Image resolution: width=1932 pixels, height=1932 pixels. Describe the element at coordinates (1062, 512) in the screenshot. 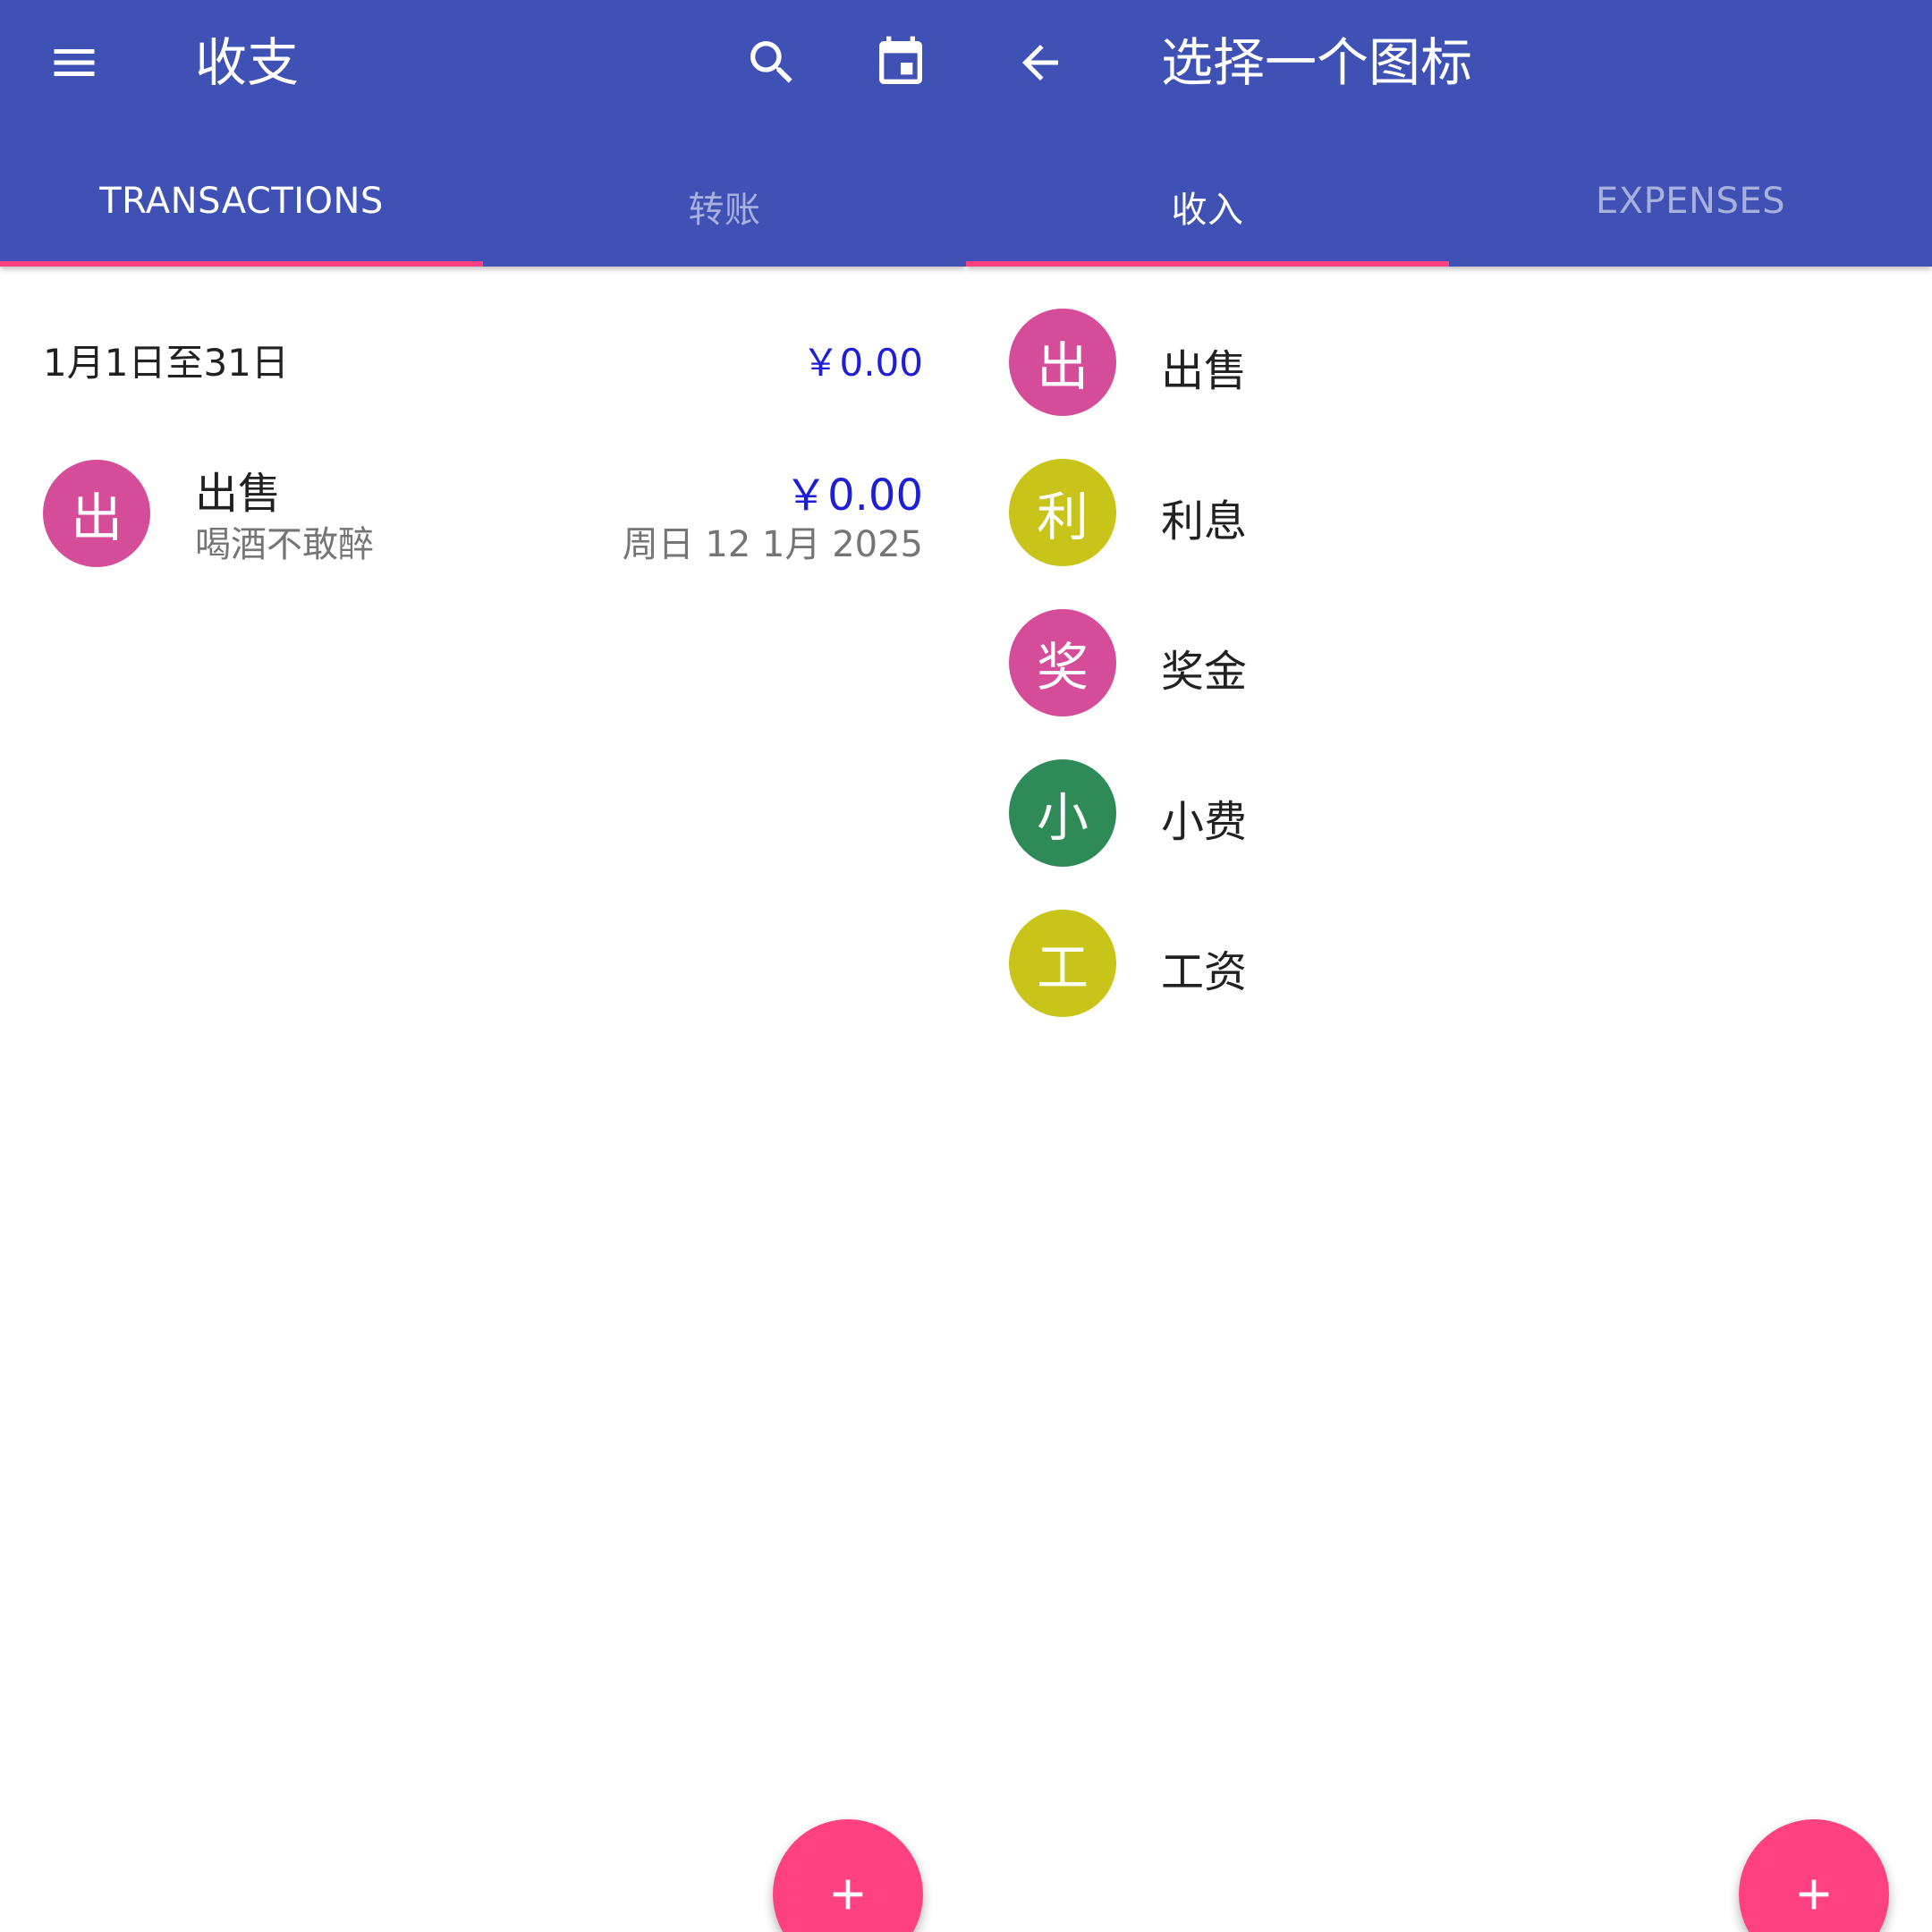

I see `category-avatar: 利` at that location.